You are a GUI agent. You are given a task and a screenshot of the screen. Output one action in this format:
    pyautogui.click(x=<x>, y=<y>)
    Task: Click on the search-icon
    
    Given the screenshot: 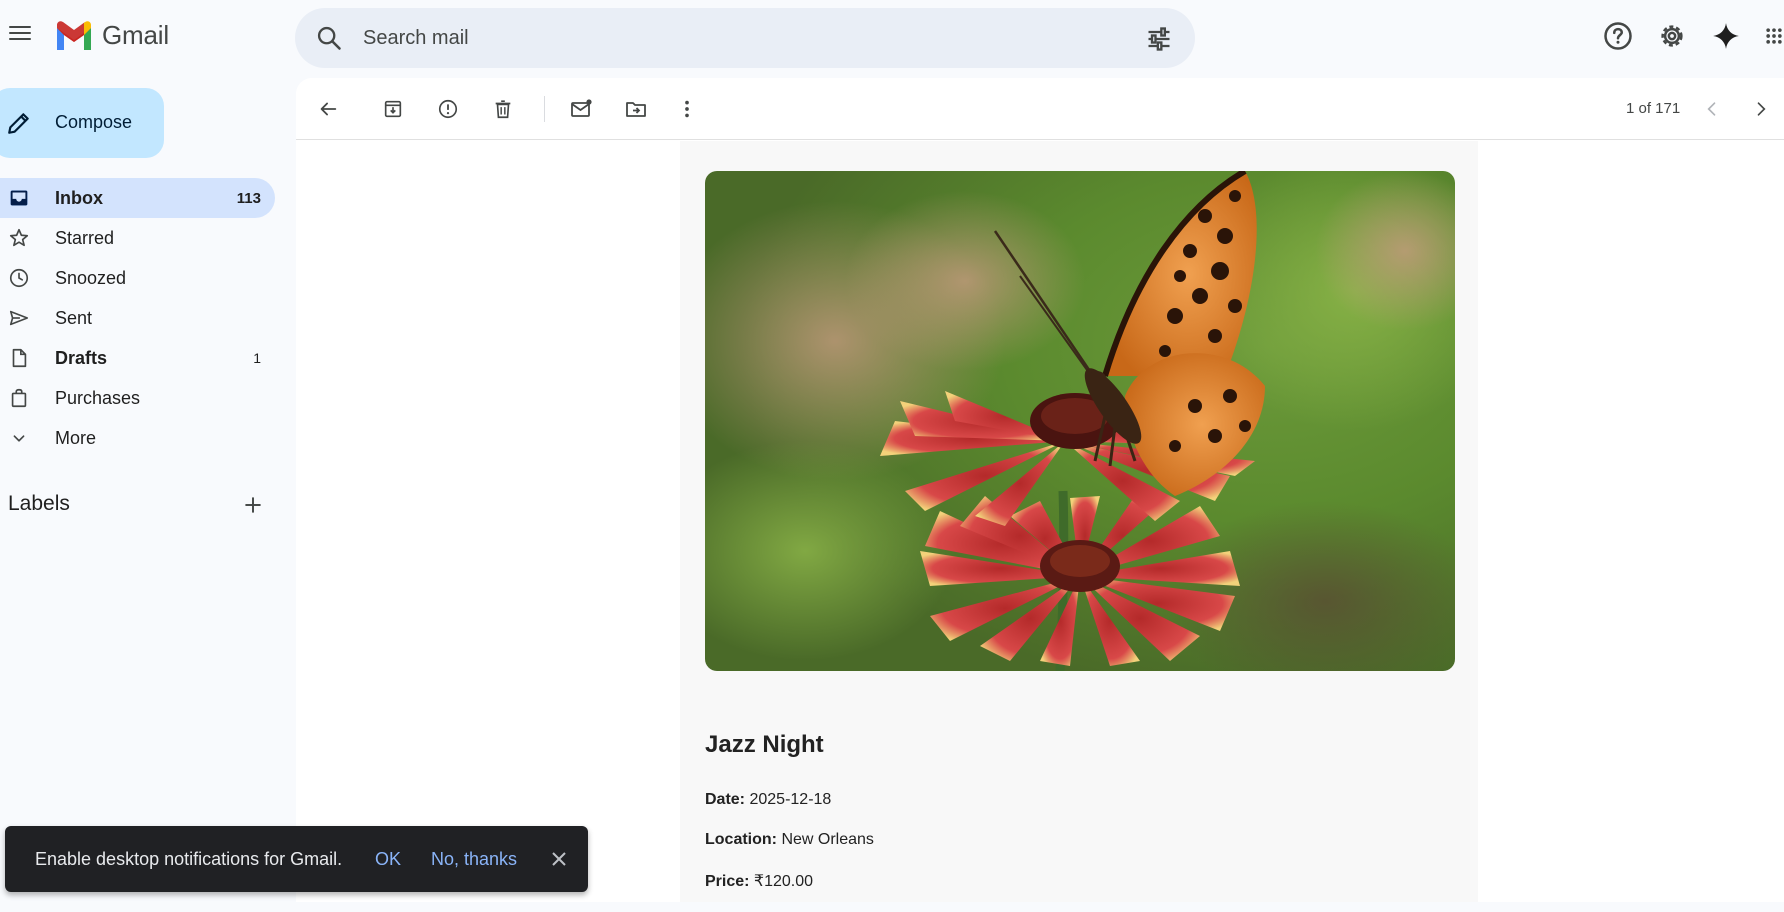 What is the action you would take?
    pyautogui.click(x=329, y=38)
    